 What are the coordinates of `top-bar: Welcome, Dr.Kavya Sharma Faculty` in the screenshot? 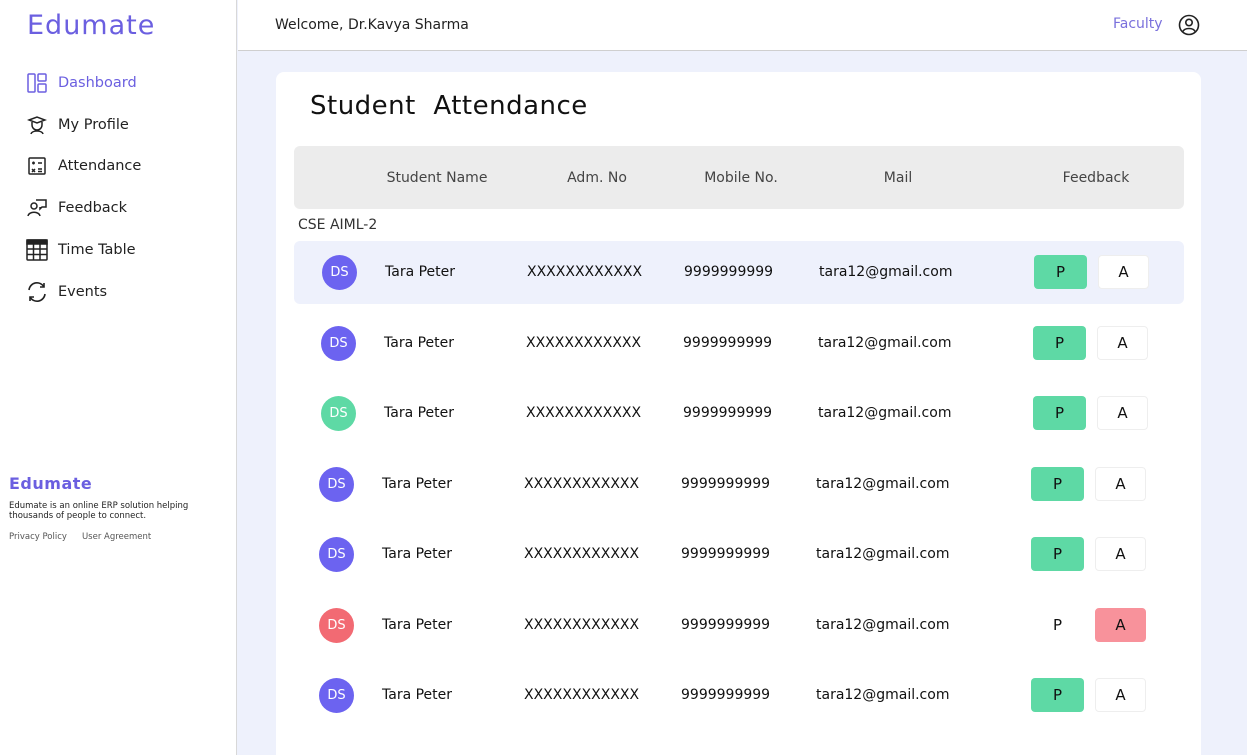 It's located at (742, 25).